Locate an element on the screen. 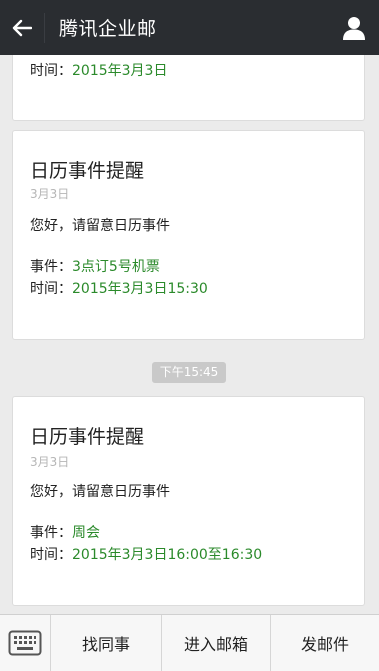 This screenshot has width=379, height=671. profile-button is located at coordinates (354, 28).